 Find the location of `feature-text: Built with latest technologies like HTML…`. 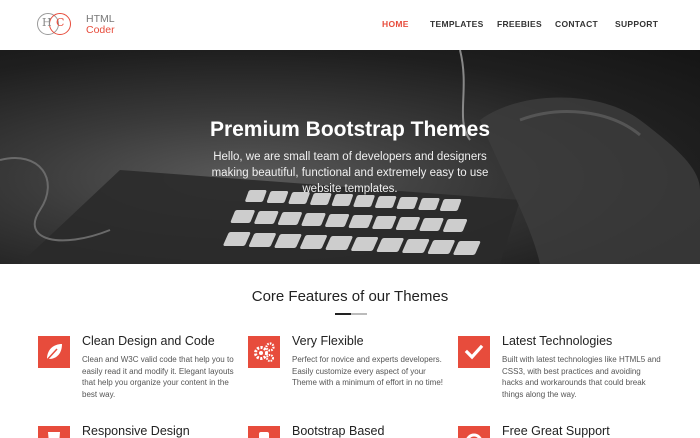

feature-text: Built with latest technologies like HTML… is located at coordinates (581, 377).